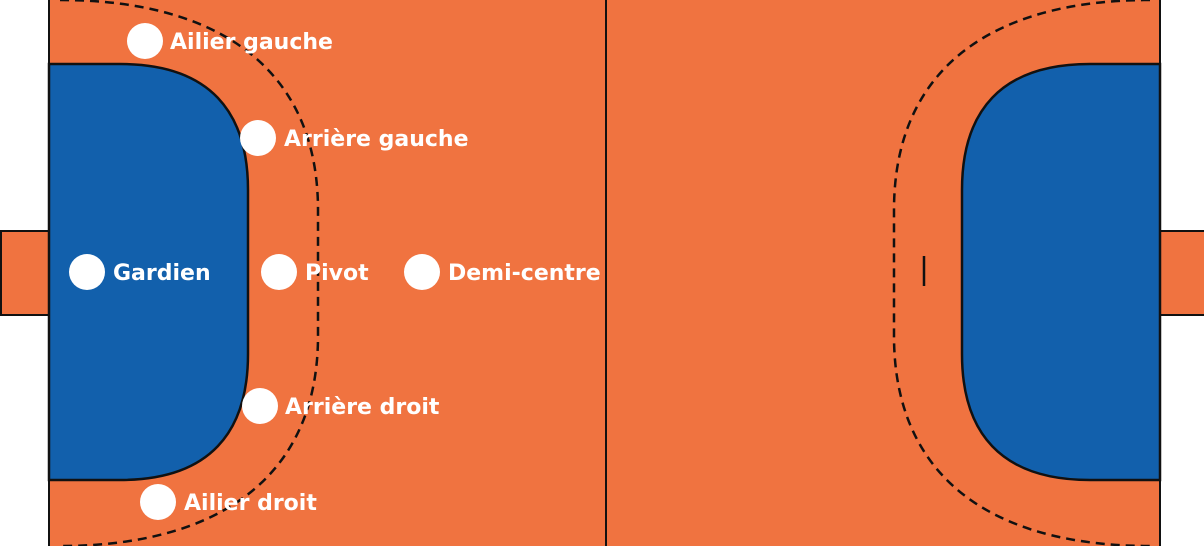 The height and width of the screenshot is (546, 1204). I want to click on player-label: Ailier droit, so click(250, 503).